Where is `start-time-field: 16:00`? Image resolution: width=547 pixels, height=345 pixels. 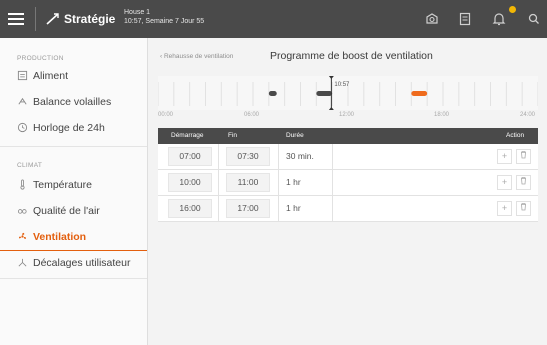
start-time-field: 16:00 is located at coordinates (190, 208).